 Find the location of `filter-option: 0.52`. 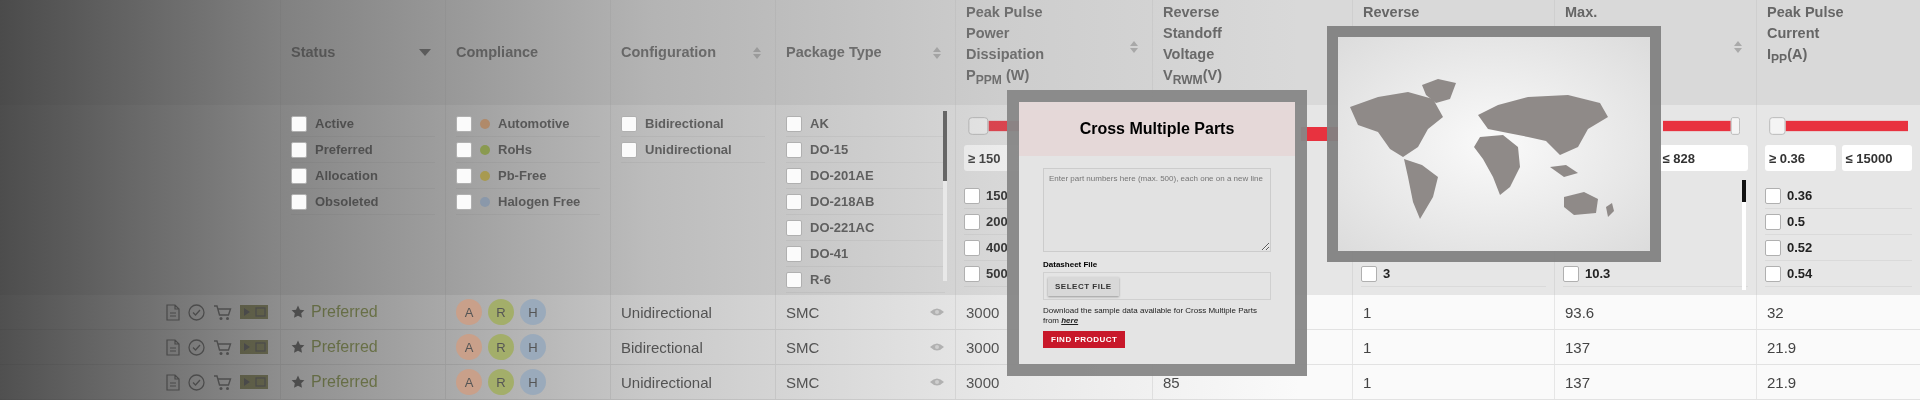

filter-option: 0.52 is located at coordinates (1800, 247).